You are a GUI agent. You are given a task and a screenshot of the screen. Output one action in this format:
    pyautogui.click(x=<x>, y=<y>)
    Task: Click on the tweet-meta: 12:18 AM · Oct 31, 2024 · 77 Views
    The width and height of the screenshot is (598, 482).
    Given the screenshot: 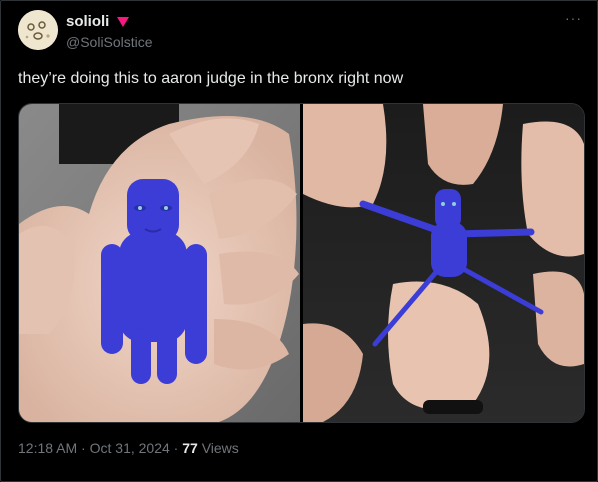 What is the action you would take?
    pyautogui.click(x=128, y=448)
    